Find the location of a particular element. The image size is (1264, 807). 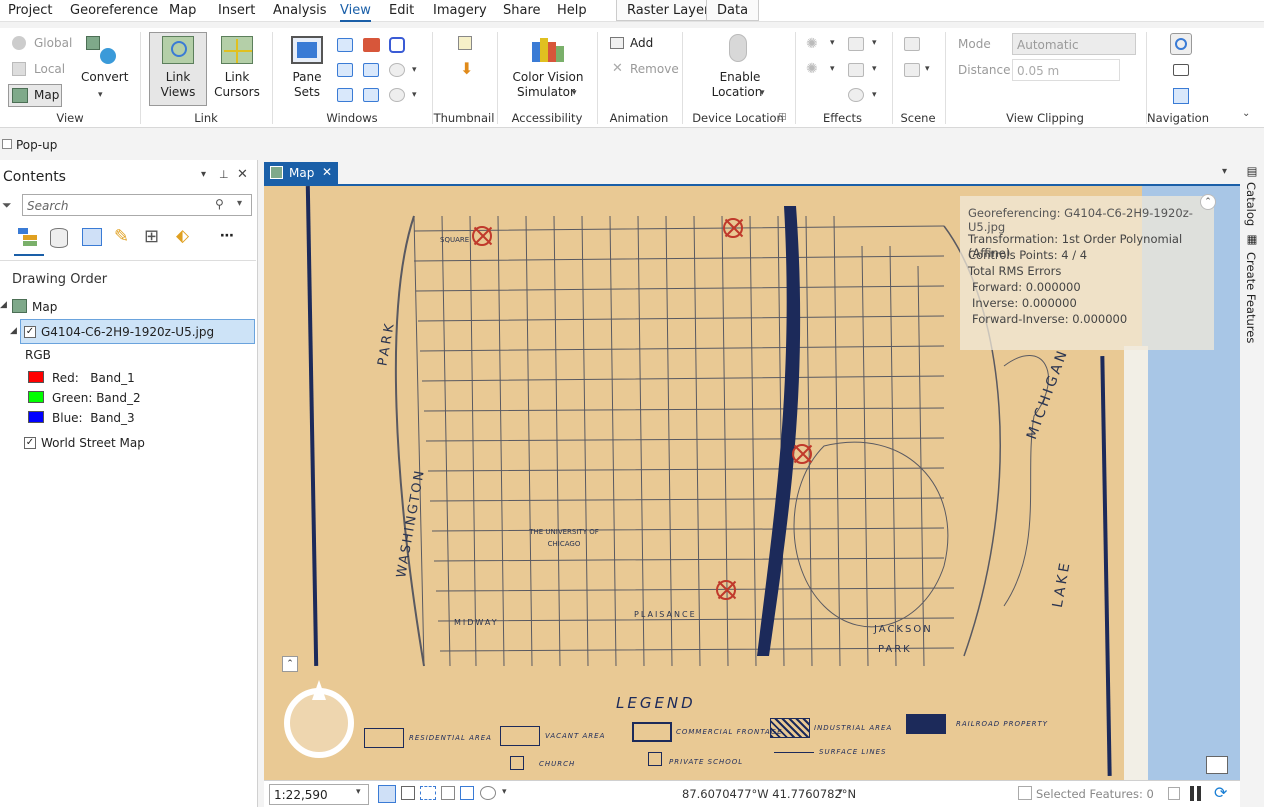

green-band-swatch is located at coordinates (36, 397).